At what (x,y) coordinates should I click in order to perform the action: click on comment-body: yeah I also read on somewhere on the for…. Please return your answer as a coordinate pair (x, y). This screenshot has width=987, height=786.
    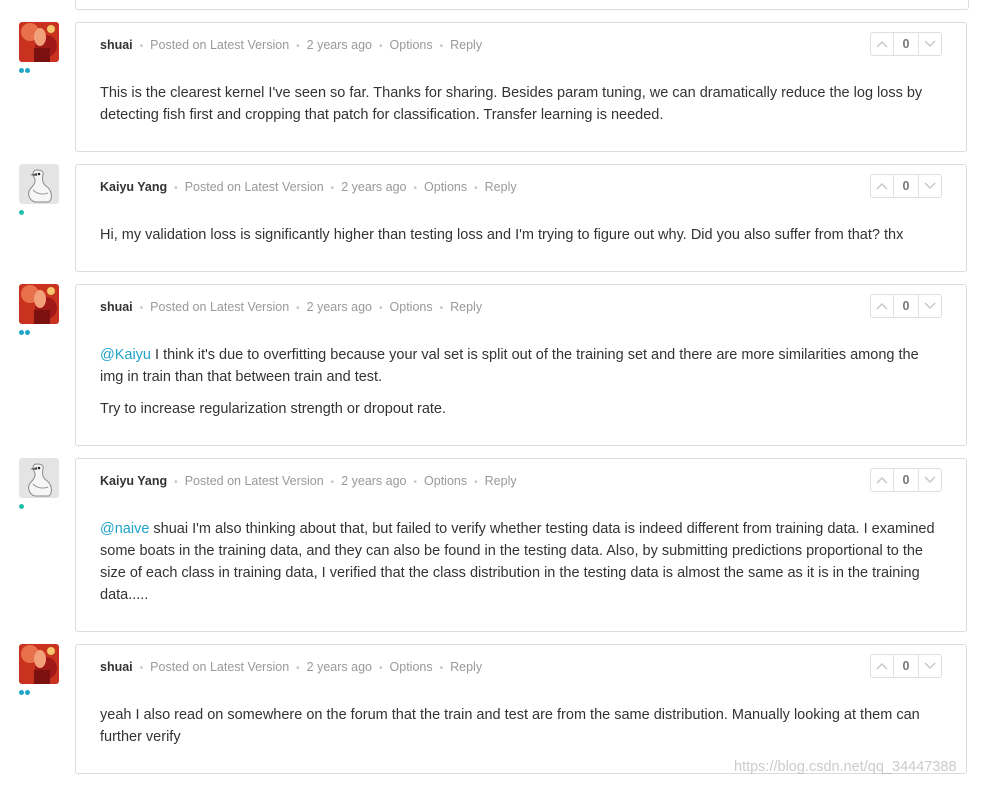
    Looking at the image, I should click on (521, 731).